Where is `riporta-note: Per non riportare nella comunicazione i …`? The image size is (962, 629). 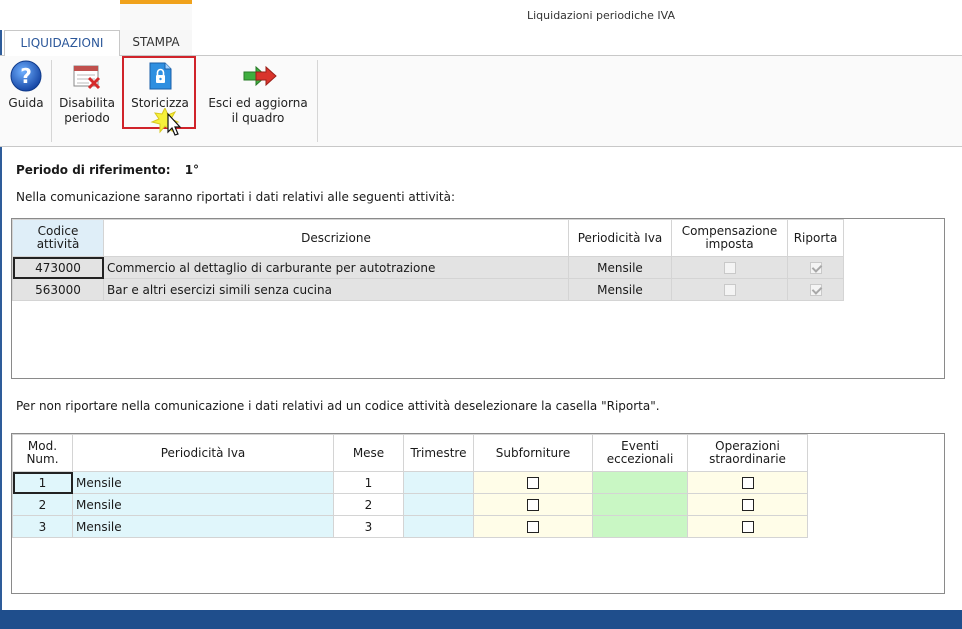
riporta-note: Per non riportare nella comunicazione i … is located at coordinates (338, 406).